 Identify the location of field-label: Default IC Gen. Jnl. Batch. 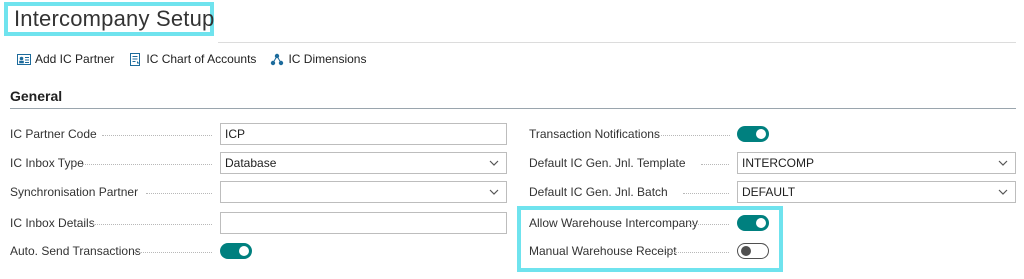
(598, 192).